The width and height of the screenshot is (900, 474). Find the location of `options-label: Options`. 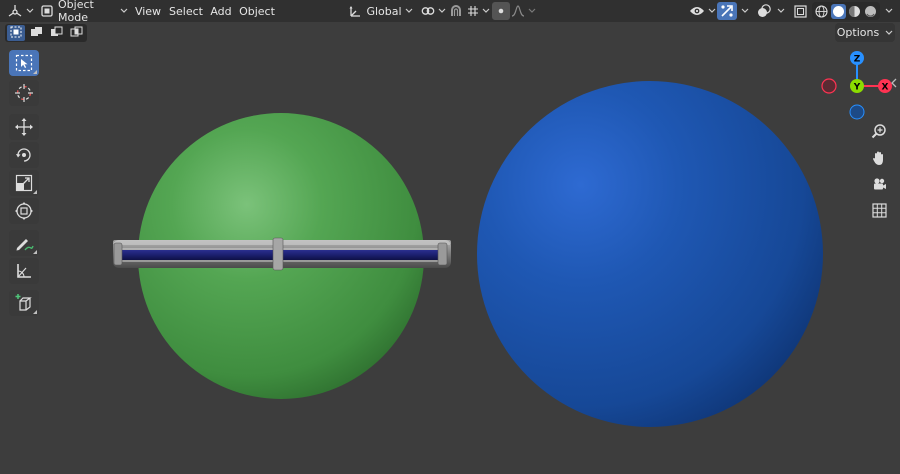

options-label: Options is located at coordinates (858, 32).